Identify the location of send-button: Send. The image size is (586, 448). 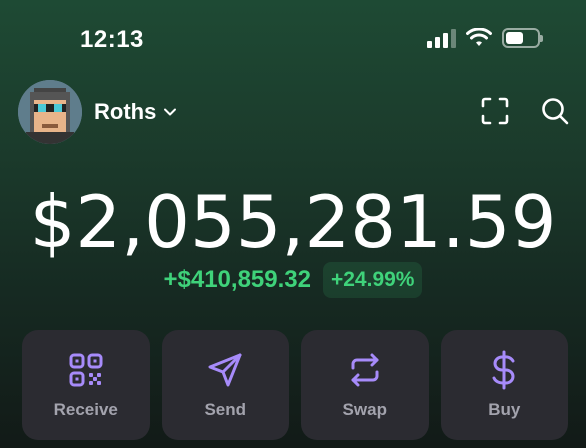
(225, 385).